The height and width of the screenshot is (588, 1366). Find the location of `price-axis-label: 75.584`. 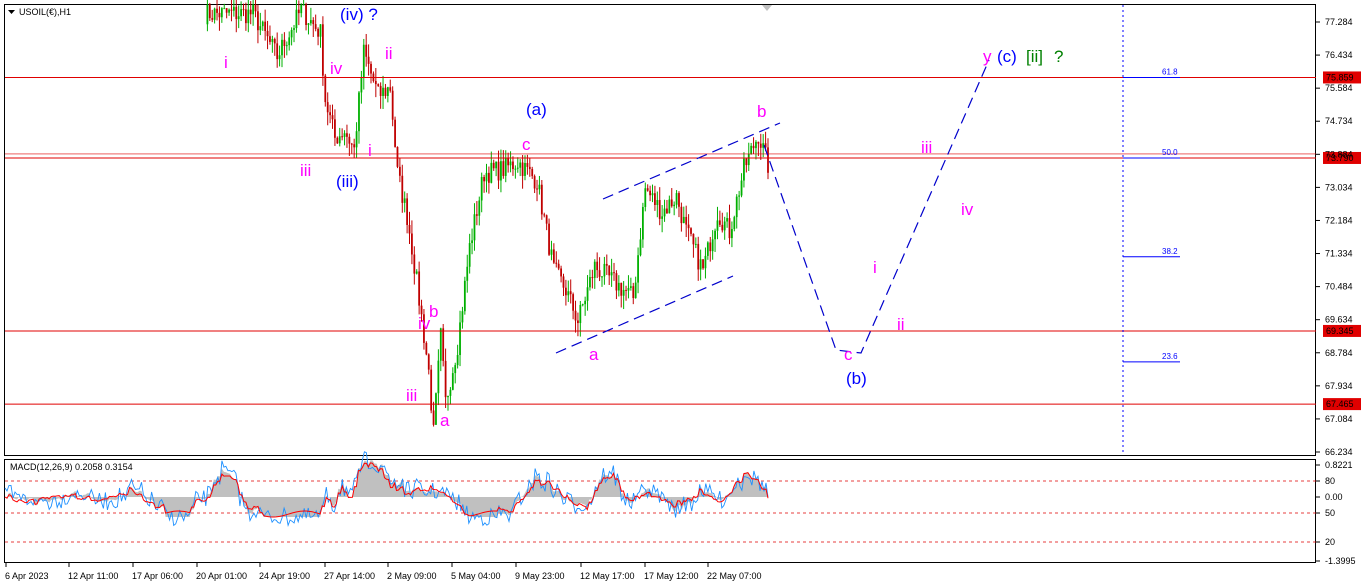

price-axis-label: 75.584 is located at coordinates (1339, 88).